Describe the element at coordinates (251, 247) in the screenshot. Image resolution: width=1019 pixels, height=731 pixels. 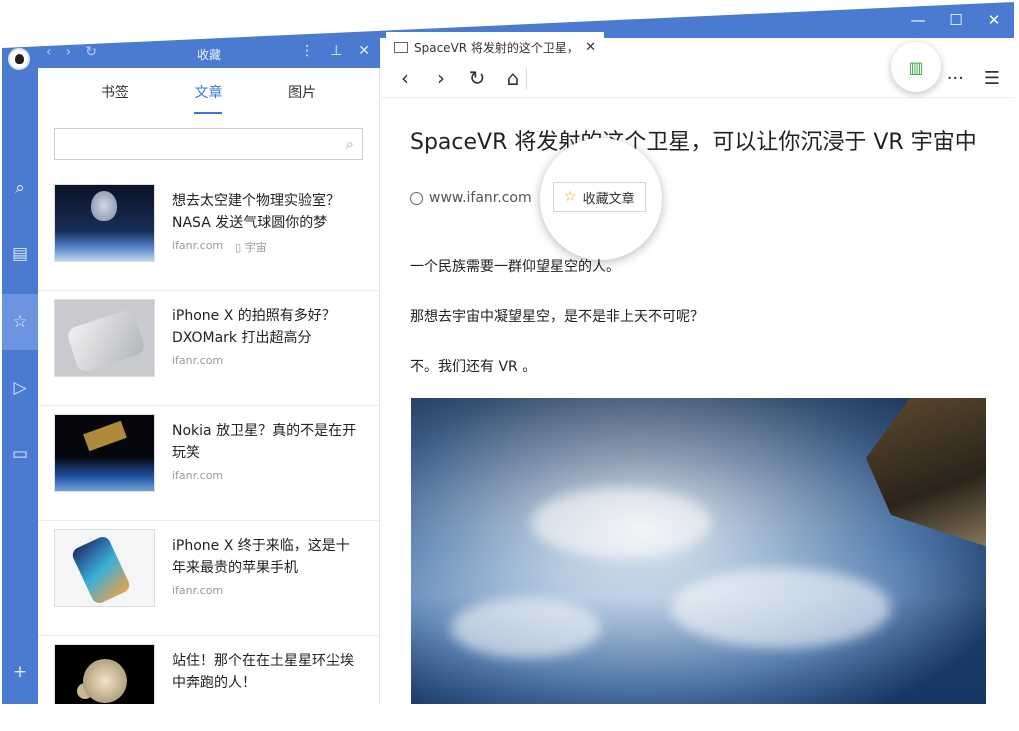
I see `article-tag: ▯ 宇宙` at that location.